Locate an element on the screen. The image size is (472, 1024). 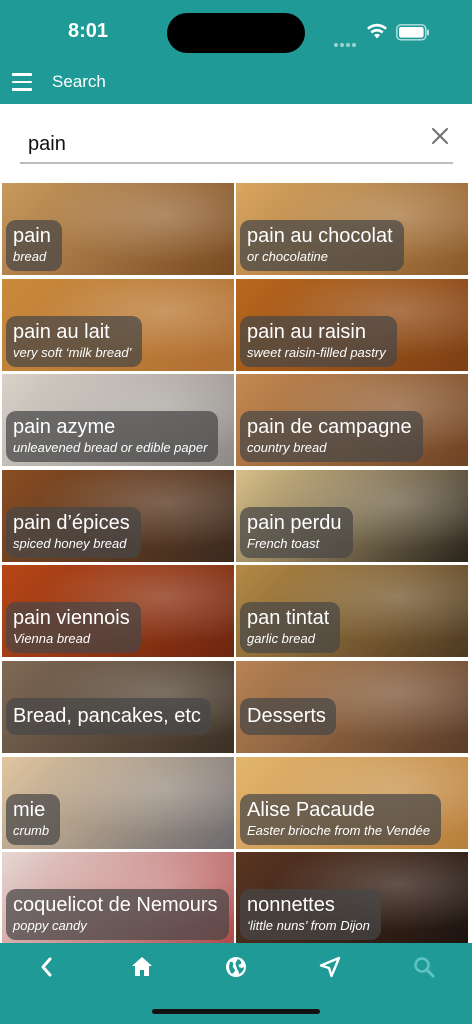
tile-title: mie is located at coordinates (29, 809).